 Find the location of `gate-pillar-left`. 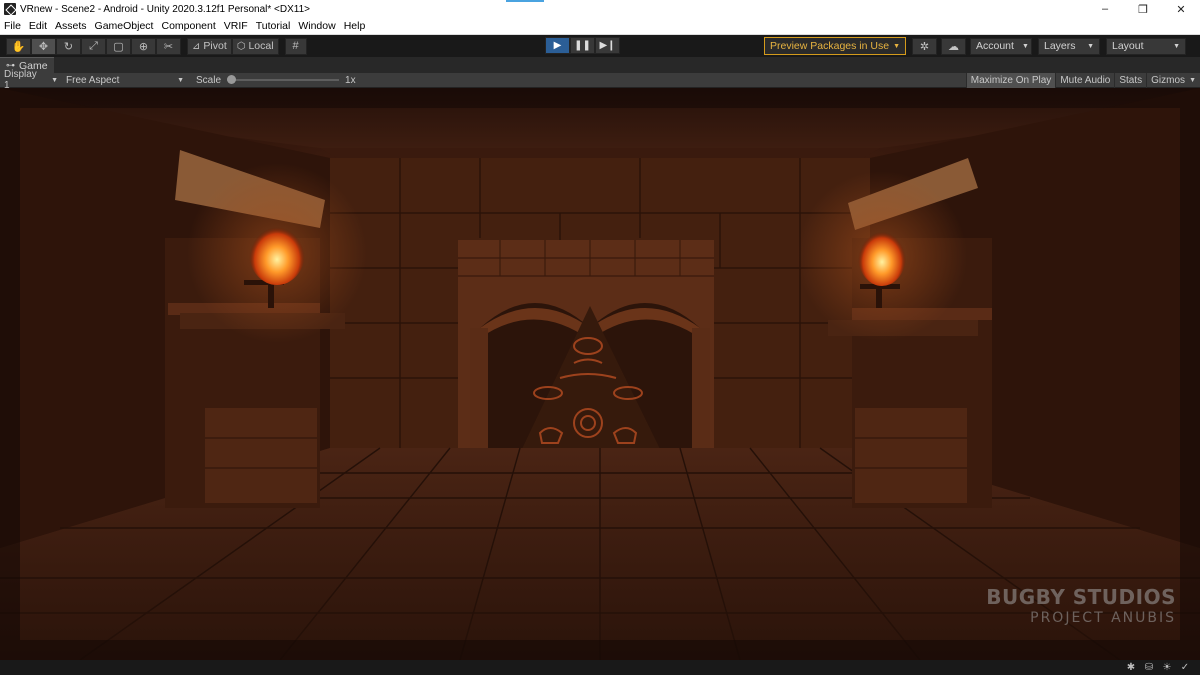

gate-pillar-left is located at coordinates (479, 393).